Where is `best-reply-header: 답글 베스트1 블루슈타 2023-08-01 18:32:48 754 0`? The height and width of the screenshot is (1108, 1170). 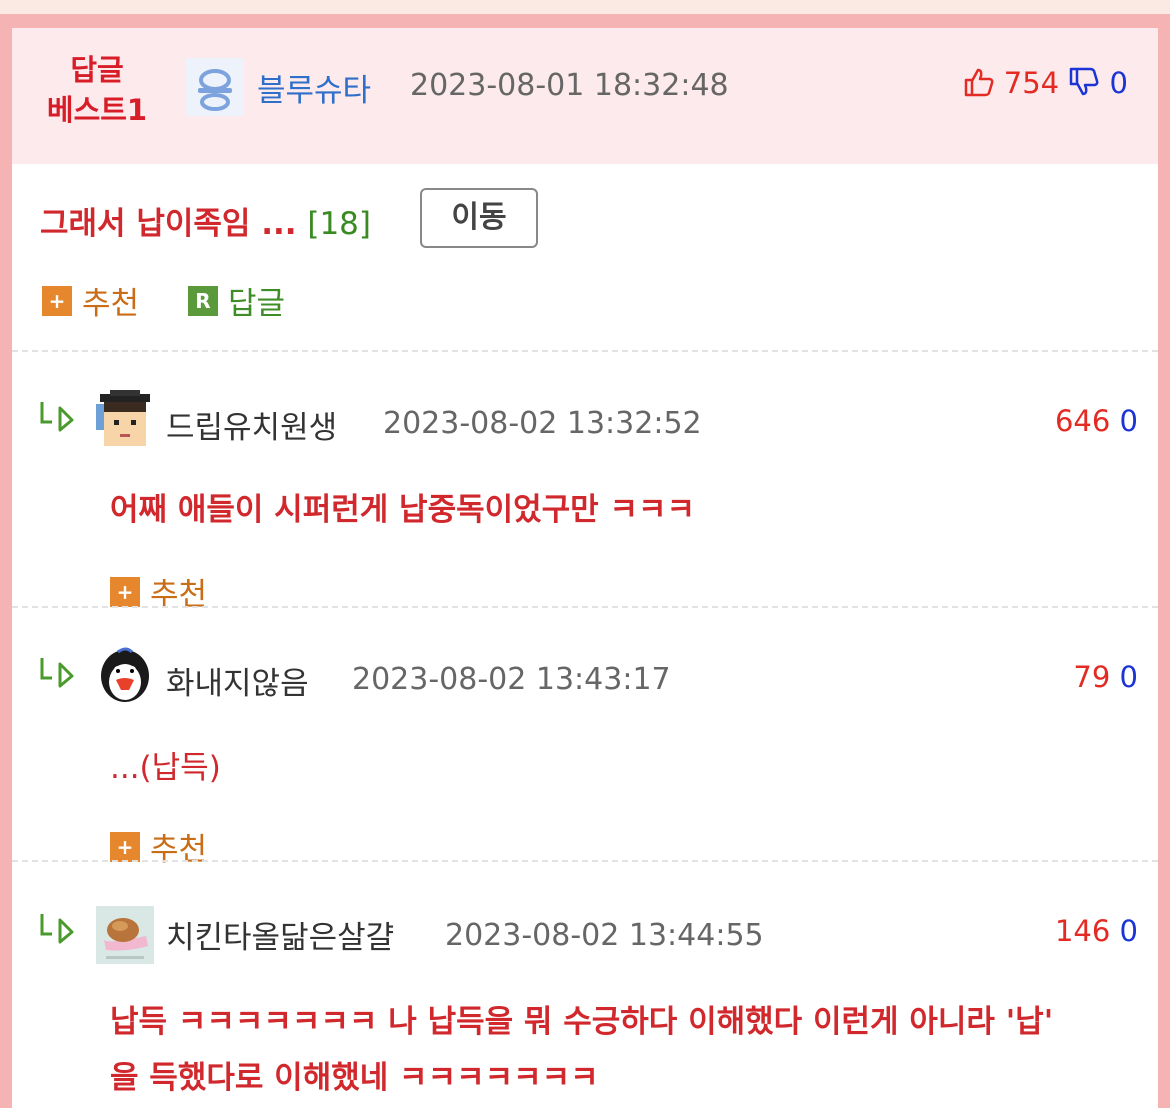 best-reply-header: 답글 베스트1 블루슈타 2023-08-01 18:32:48 754 0 is located at coordinates (585, 96).